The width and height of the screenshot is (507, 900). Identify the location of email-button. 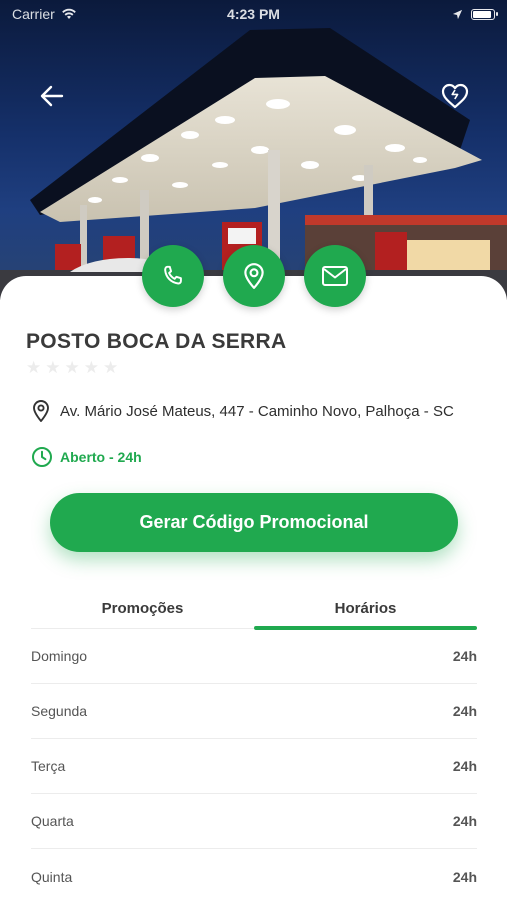
(335, 276).